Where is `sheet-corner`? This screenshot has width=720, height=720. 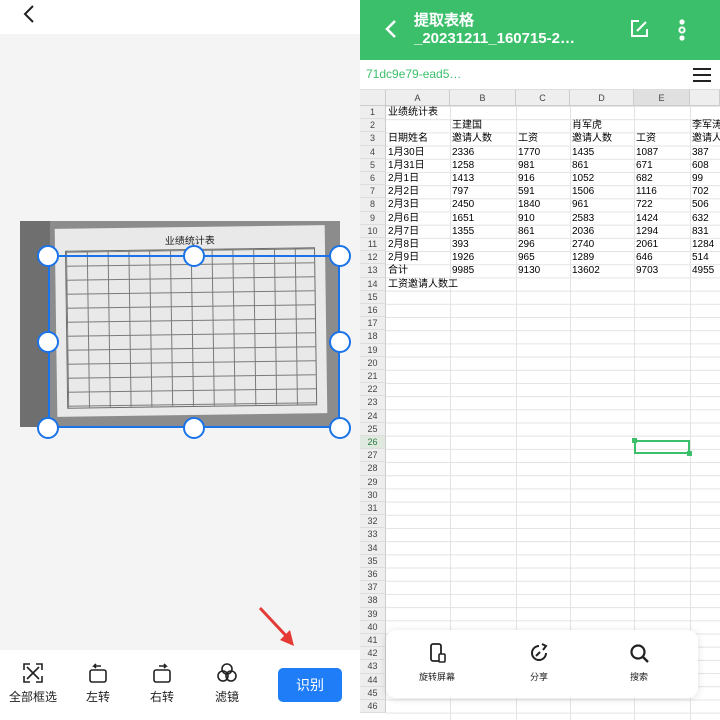 sheet-corner is located at coordinates (373, 98).